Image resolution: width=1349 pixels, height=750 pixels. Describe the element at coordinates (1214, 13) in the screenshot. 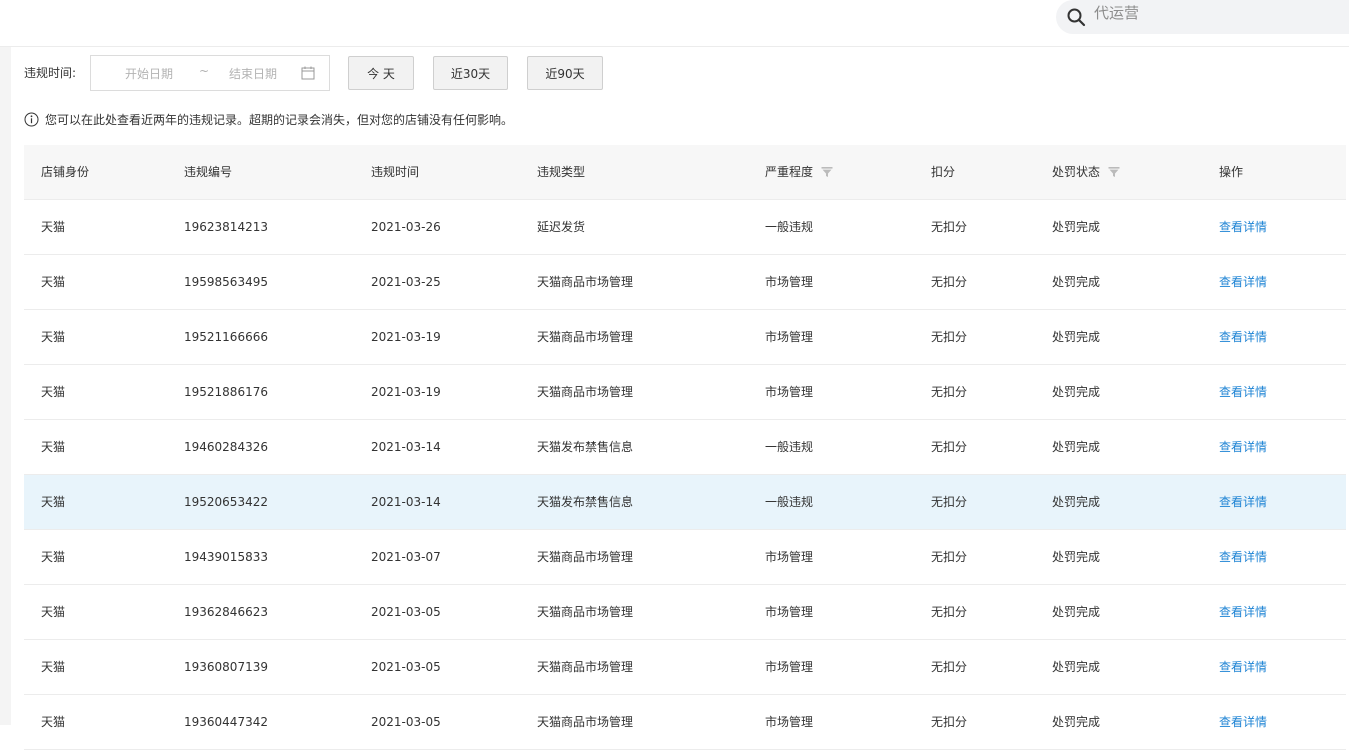

I see `search-input` at that location.